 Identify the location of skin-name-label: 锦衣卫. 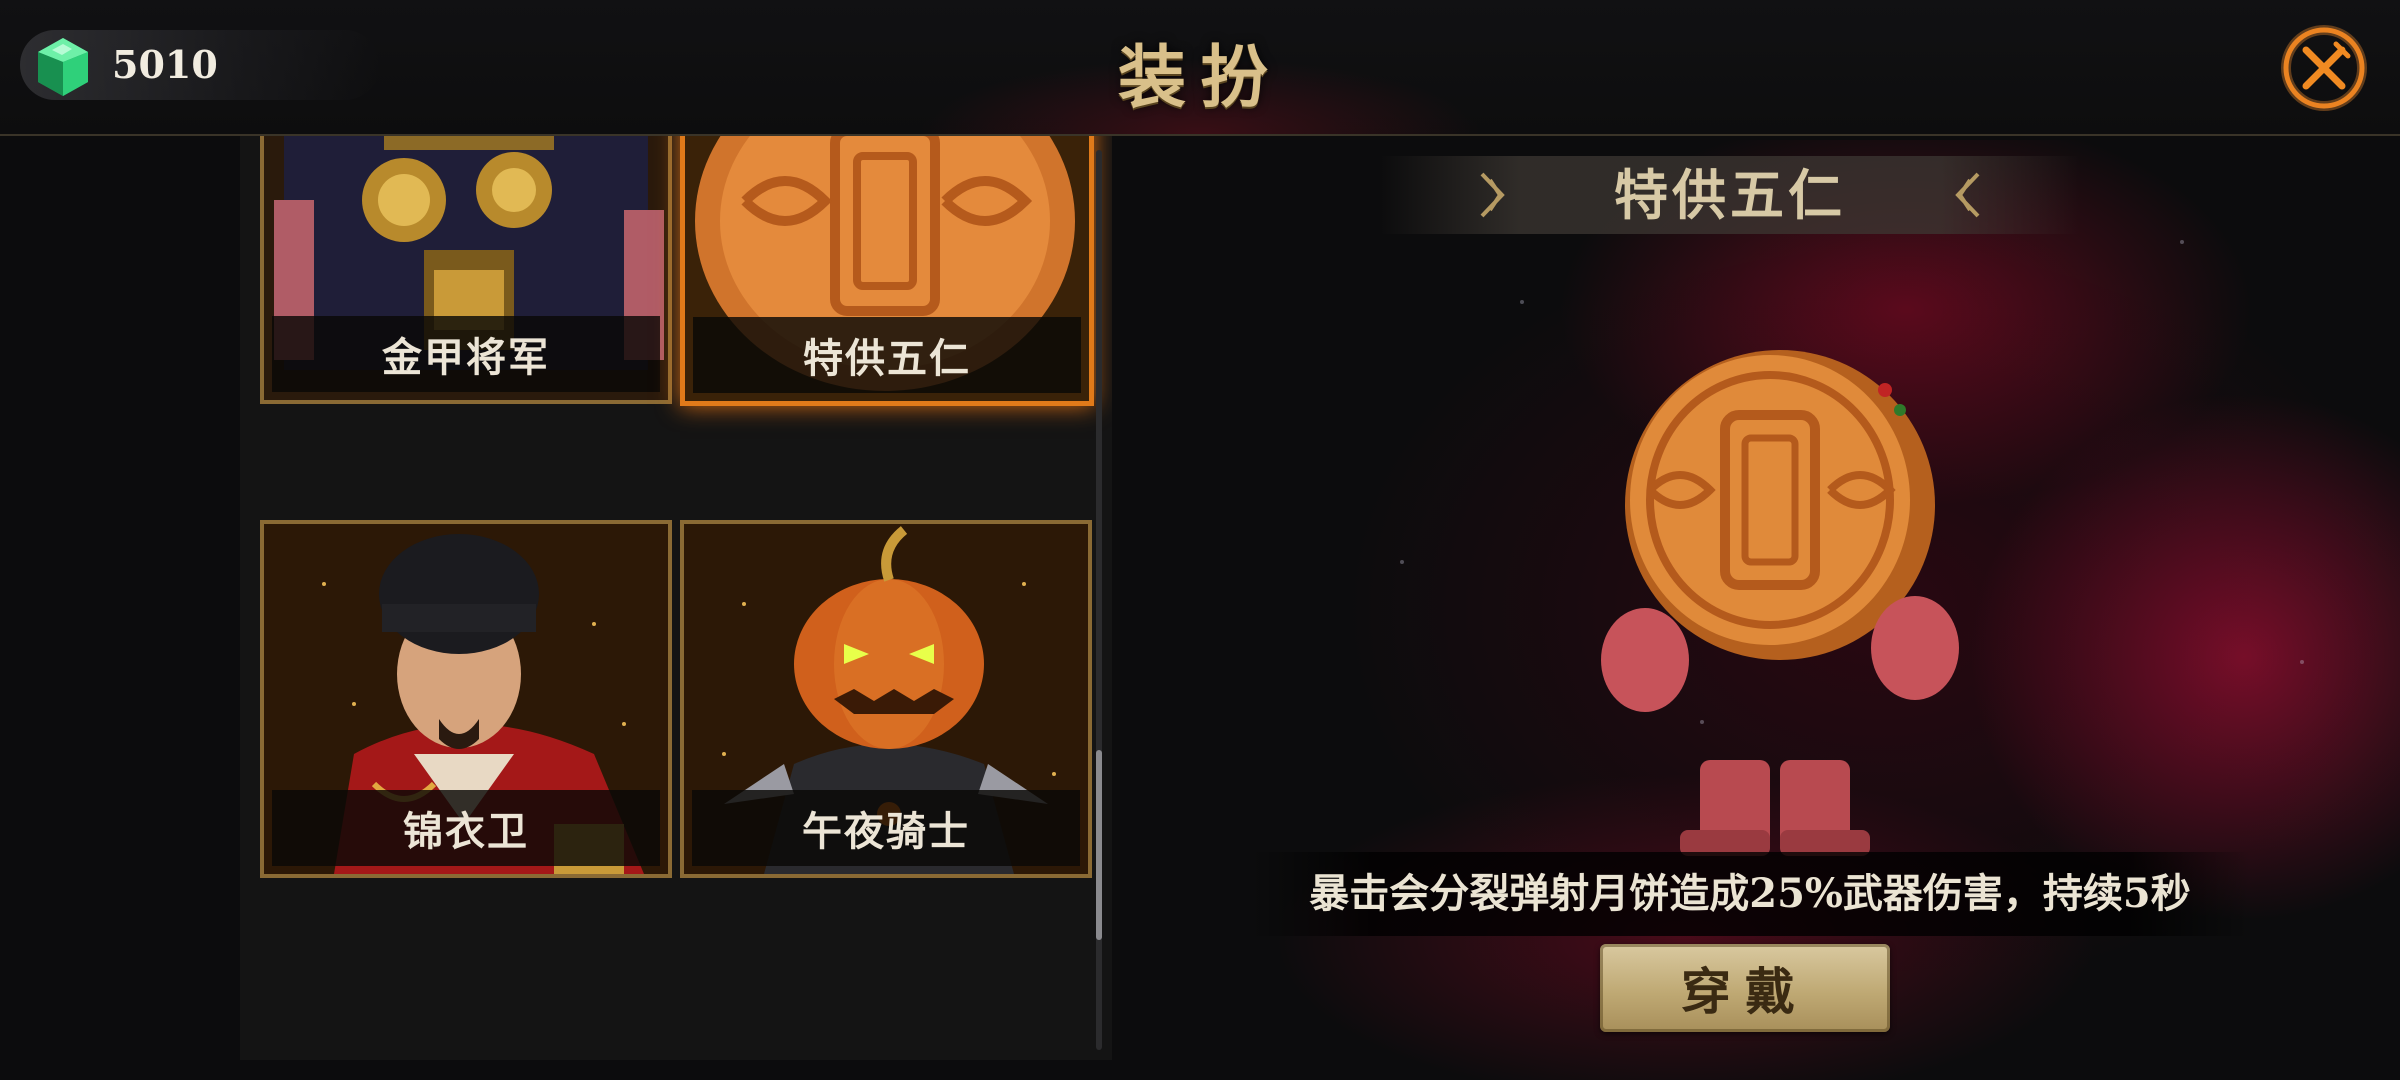
(466, 831).